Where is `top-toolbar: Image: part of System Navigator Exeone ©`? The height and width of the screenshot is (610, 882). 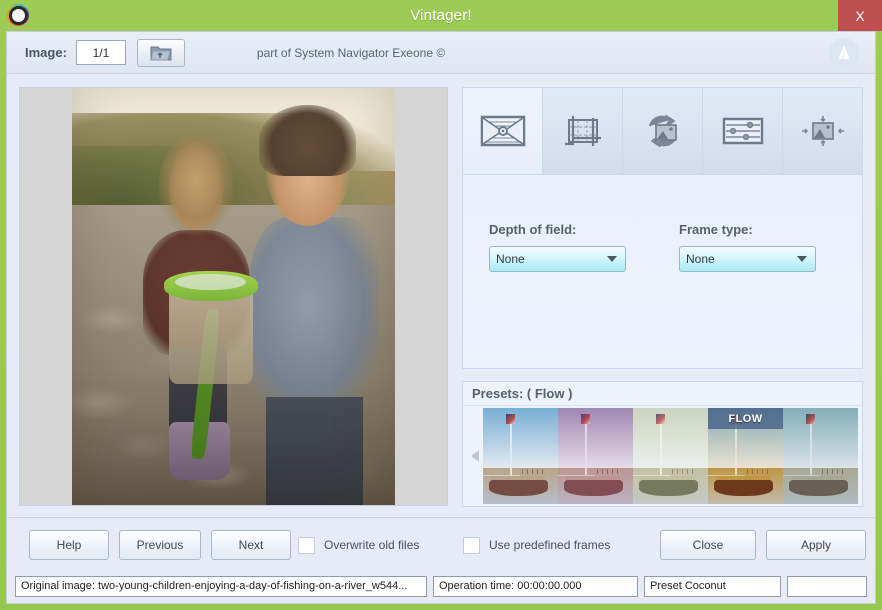 top-toolbar: Image: part of System Navigator Exeone © is located at coordinates (441, 53).